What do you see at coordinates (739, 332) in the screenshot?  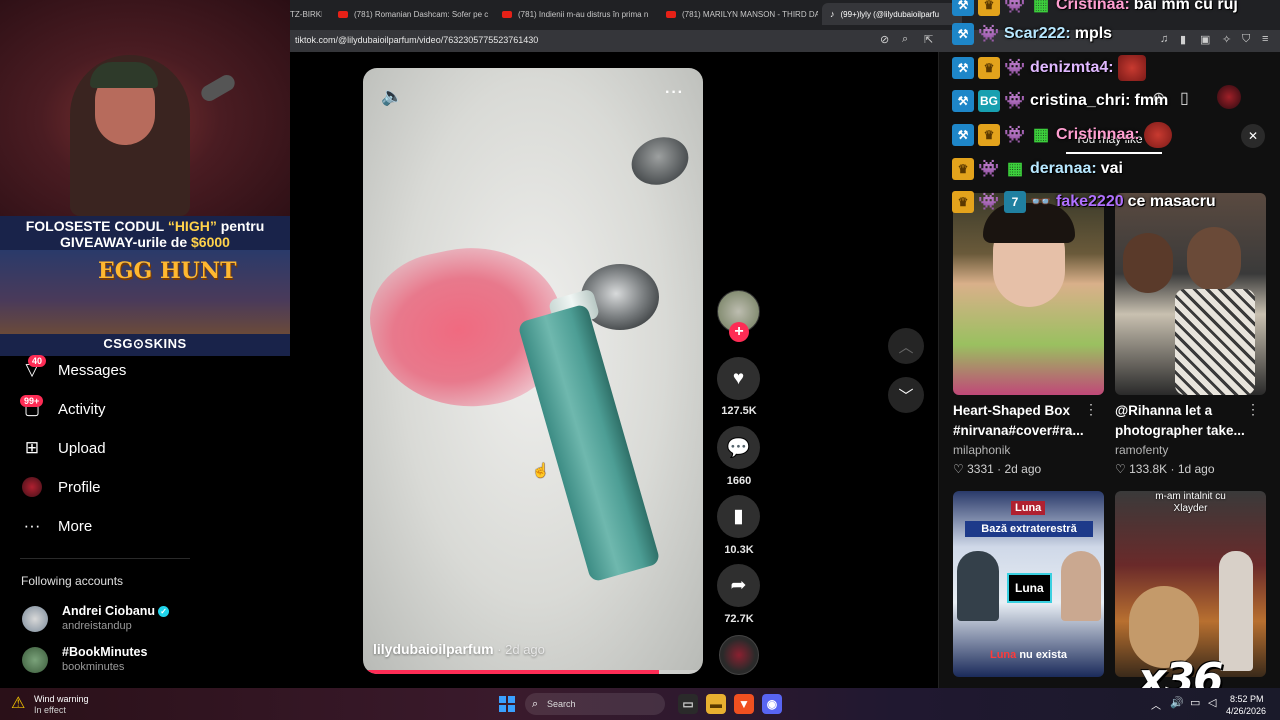 I see `follow-plus-button: +` at bounding box center [739, 332].